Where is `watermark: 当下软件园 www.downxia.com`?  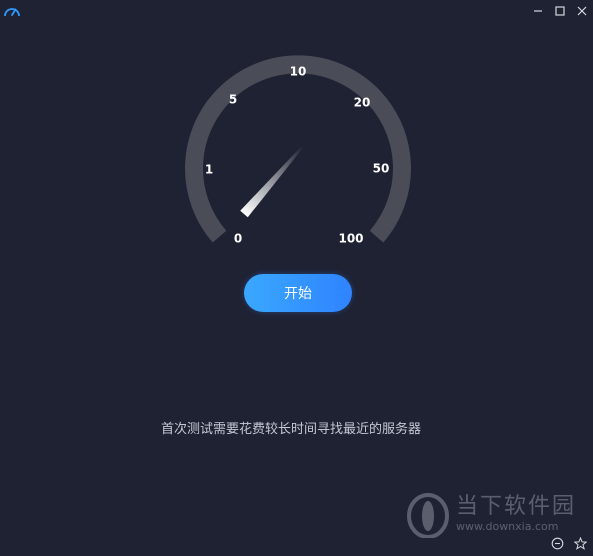
watermark: 当下软件园 www.downxia.com is located at coordinates (491, 514).